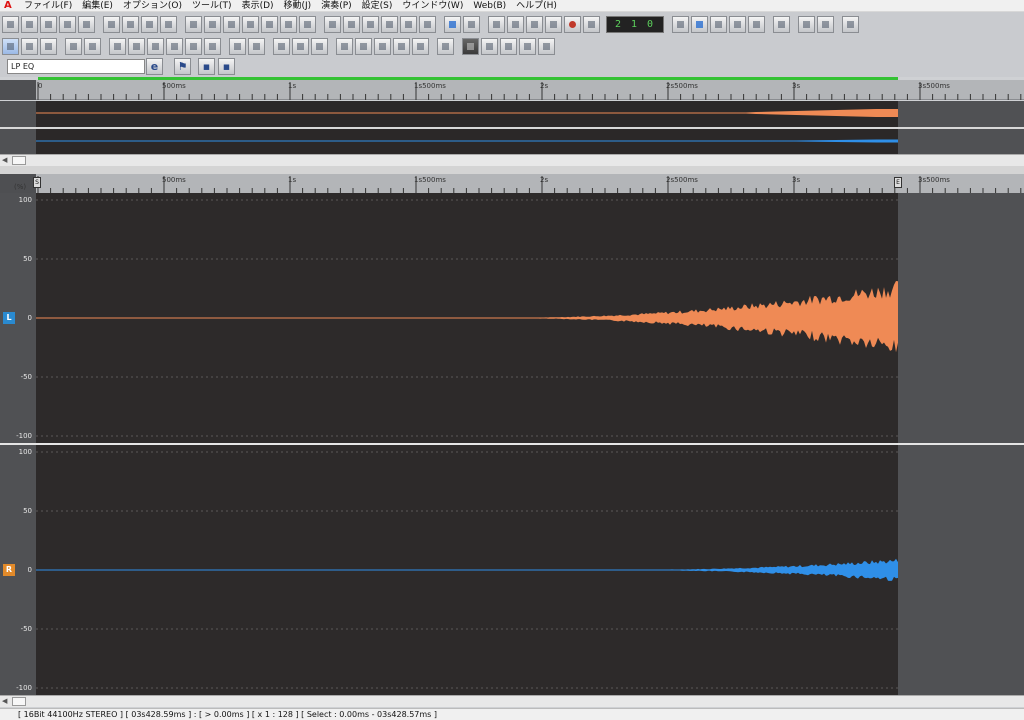 This screenshot has width=1024, height=720. I want to click on tuning-fork-icon, so click(718, 24).